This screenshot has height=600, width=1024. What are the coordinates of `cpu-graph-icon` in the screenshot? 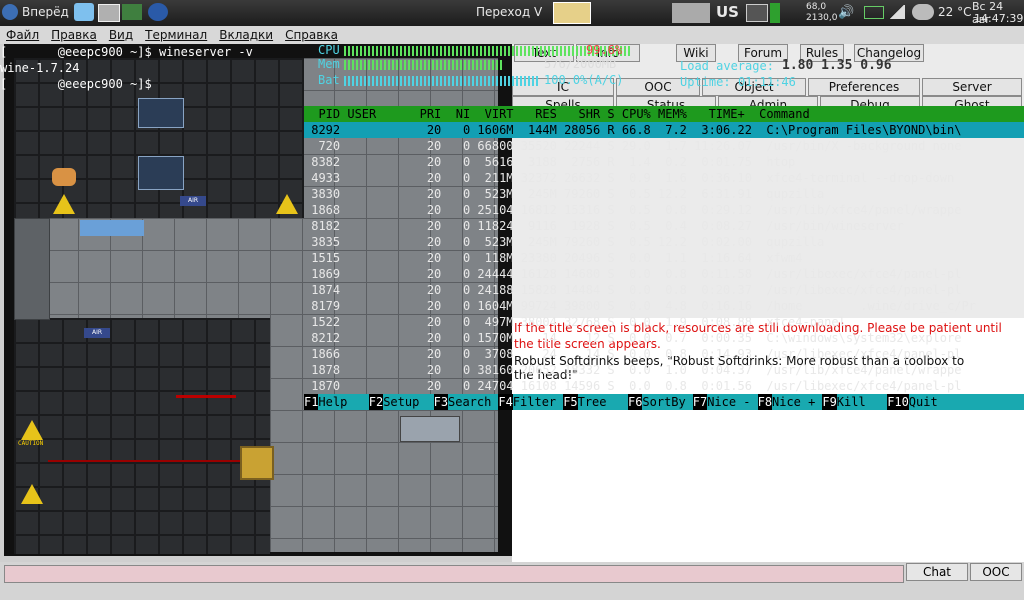 It's located at (775, 13).